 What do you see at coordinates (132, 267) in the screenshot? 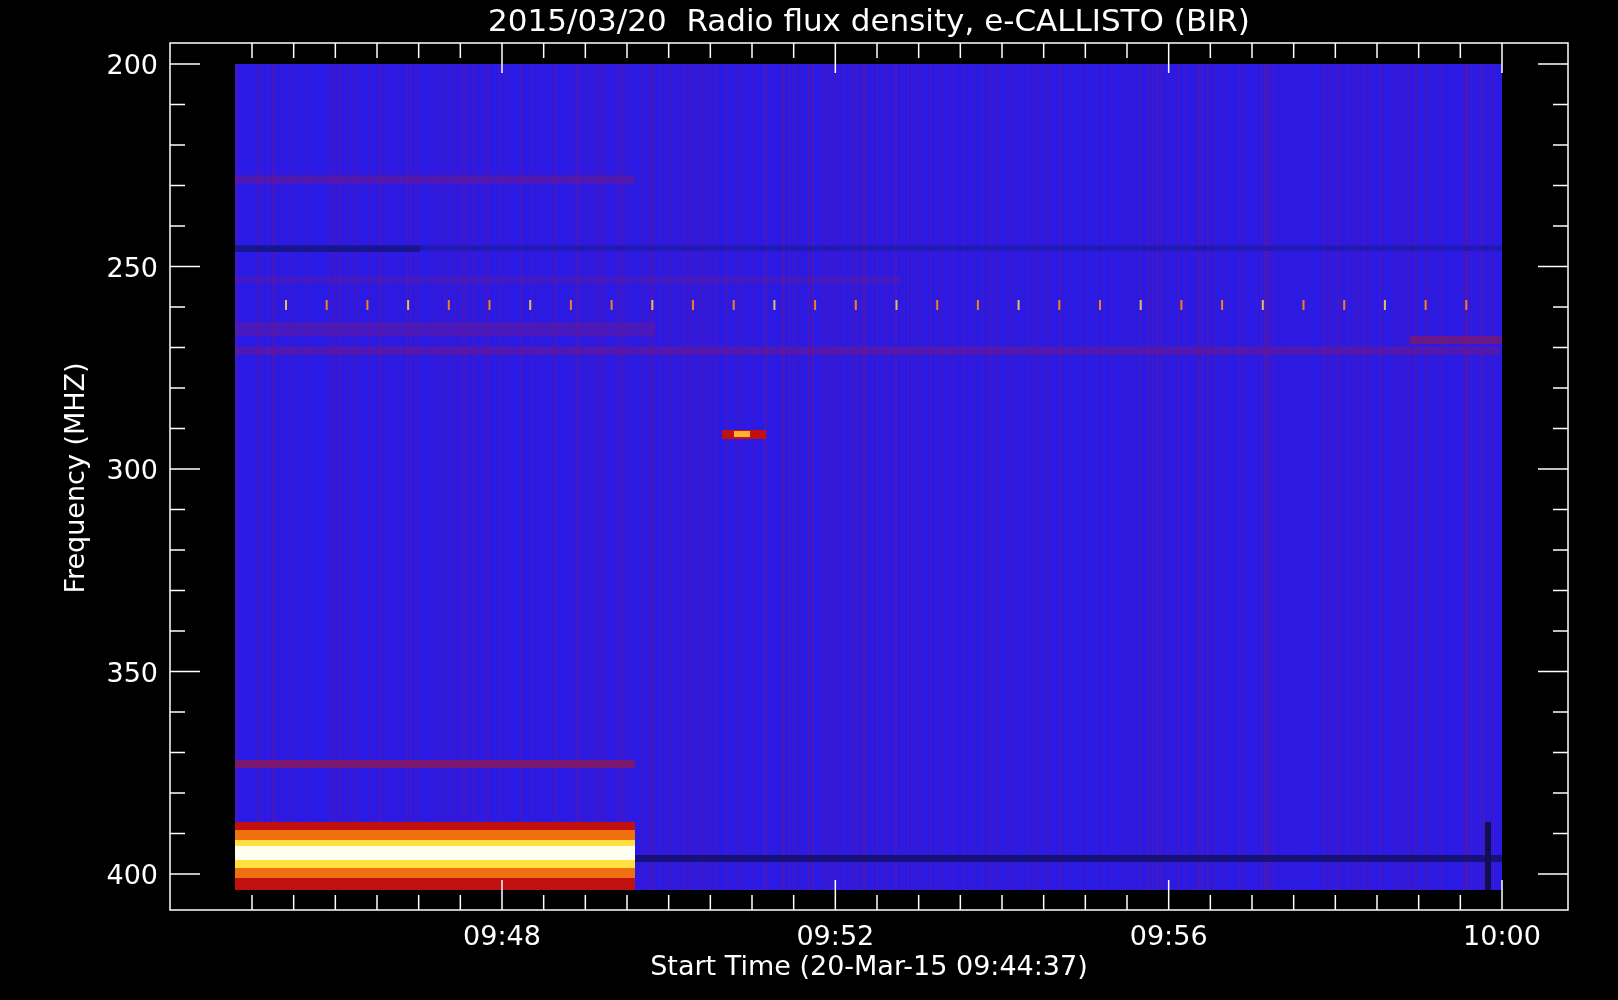
I see `y-tick-label: 250` at bounding box center [132, 267].